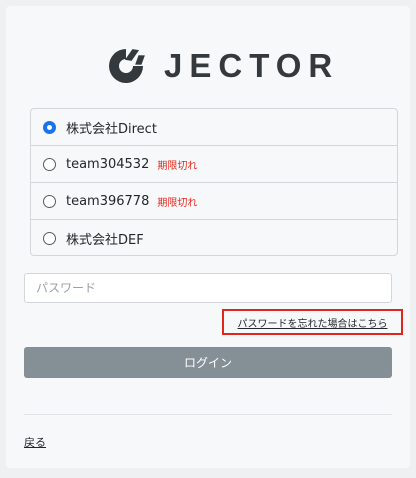 Image resolution: width=416 pixels, height=478 pixels. Describe the element at coordinates (208, 414) in the screenshot. I see `divider` at that location.